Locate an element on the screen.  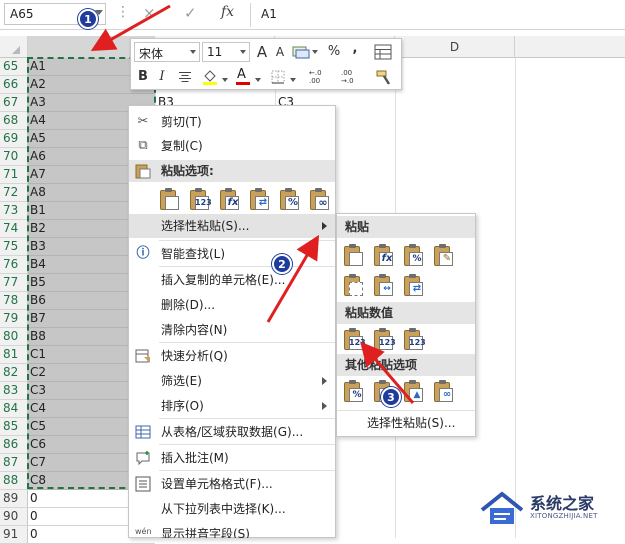
house-logo-icon is located at coordinates (502, 507).